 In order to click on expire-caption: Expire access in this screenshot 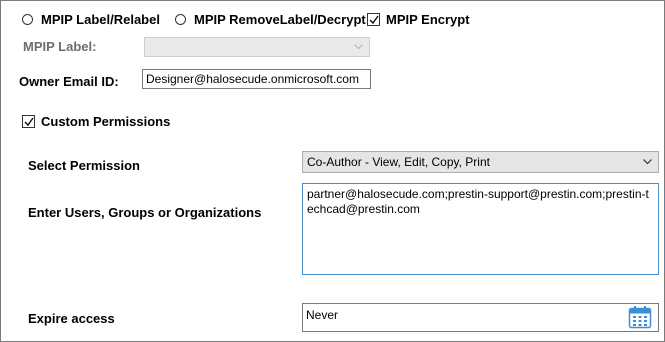, I will do `click(71, 318)`.